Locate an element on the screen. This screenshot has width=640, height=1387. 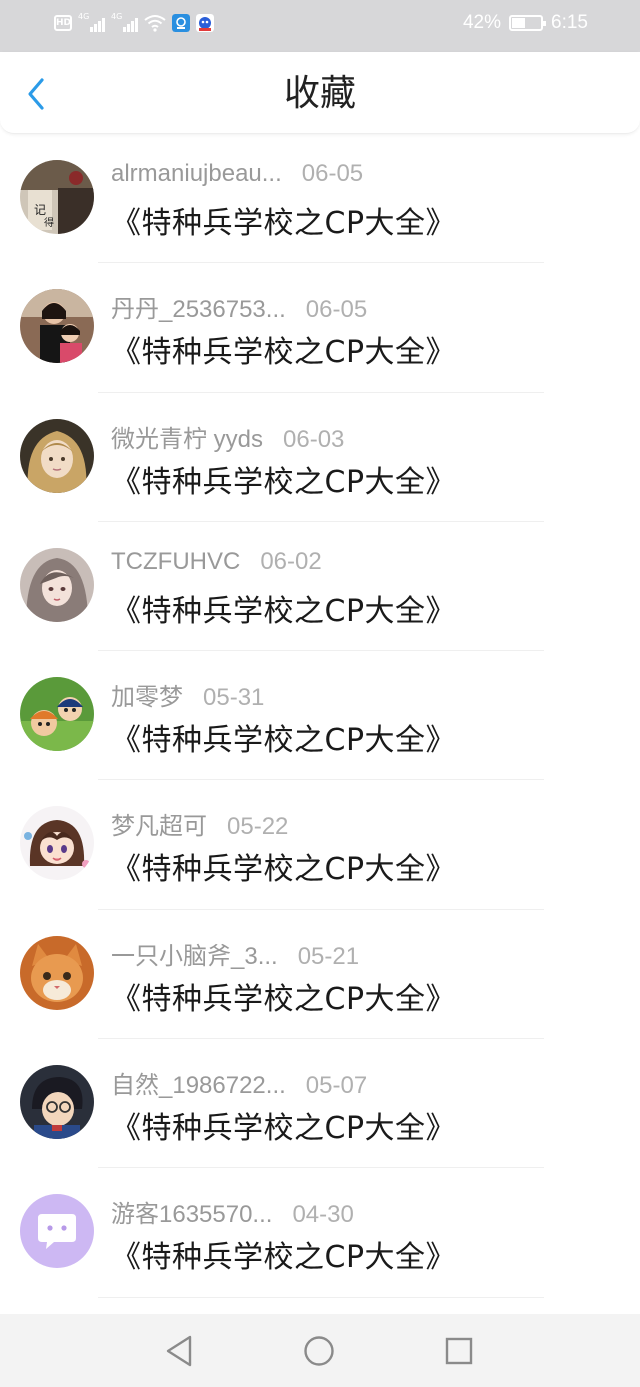
item-meta: 丹丹_2536753... 06-05 is located at coordinates (239, 306).